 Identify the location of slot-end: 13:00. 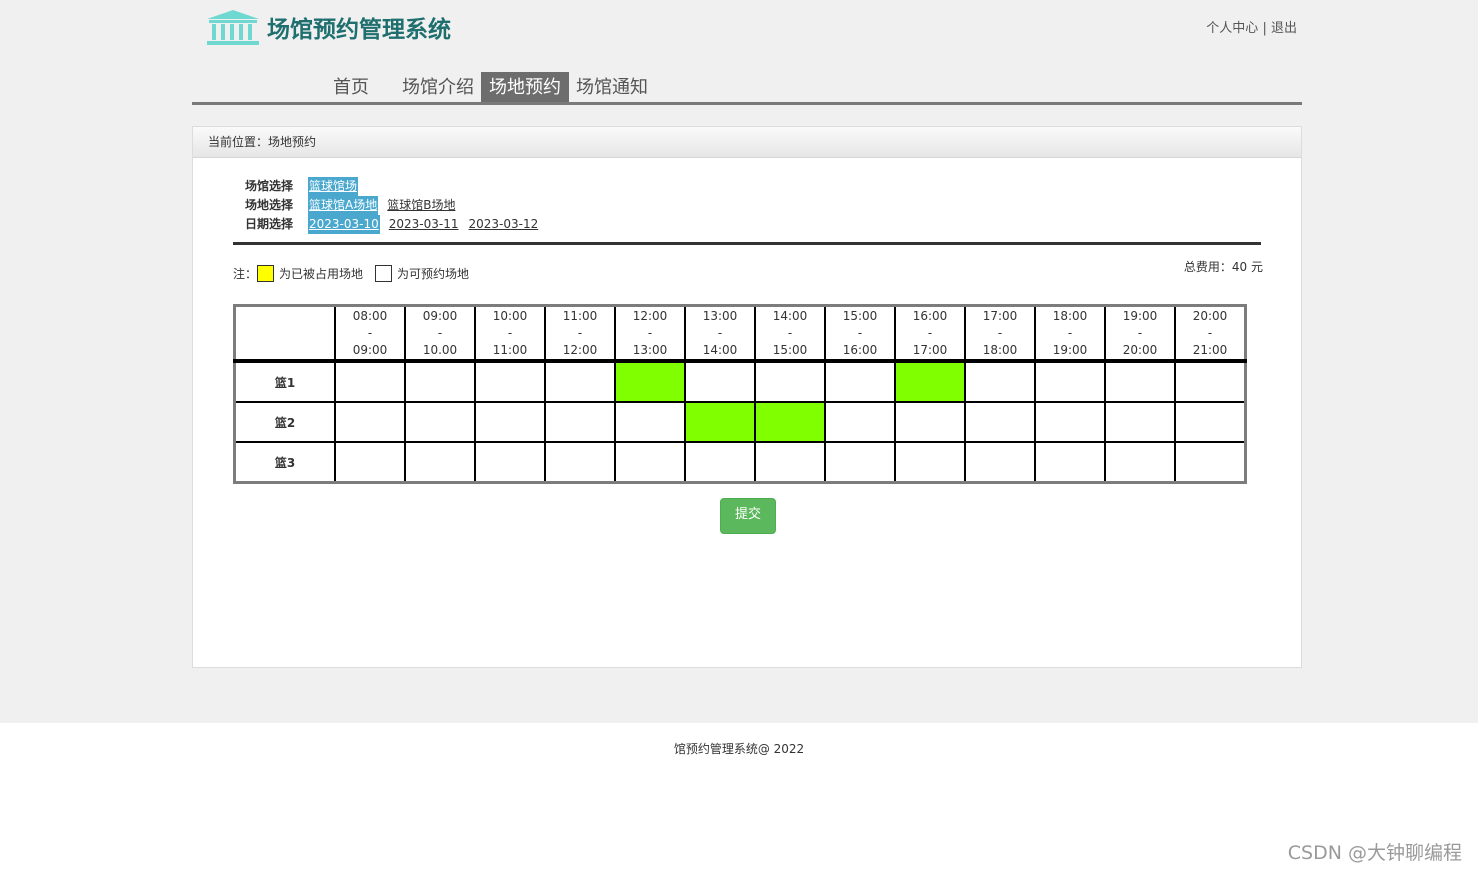
(650, 349).